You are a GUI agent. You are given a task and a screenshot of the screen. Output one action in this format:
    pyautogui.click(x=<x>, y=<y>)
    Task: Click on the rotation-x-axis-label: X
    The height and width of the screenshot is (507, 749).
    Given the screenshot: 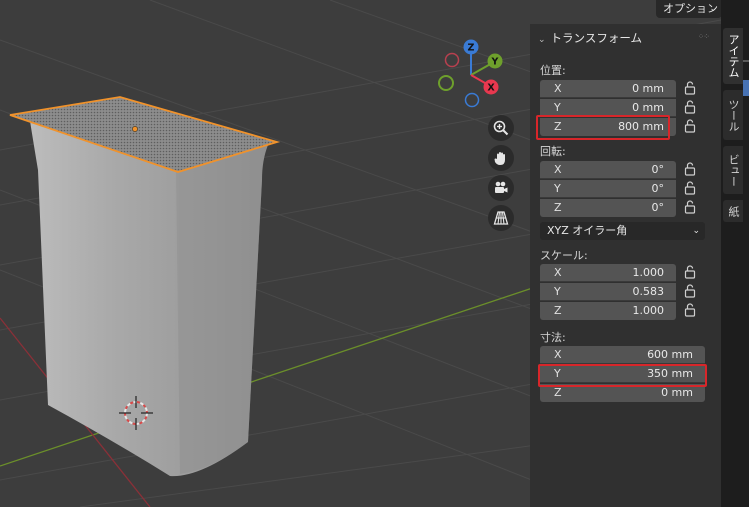 What is the action you would take?
    pyautogui.click(x=558, y=169)
    